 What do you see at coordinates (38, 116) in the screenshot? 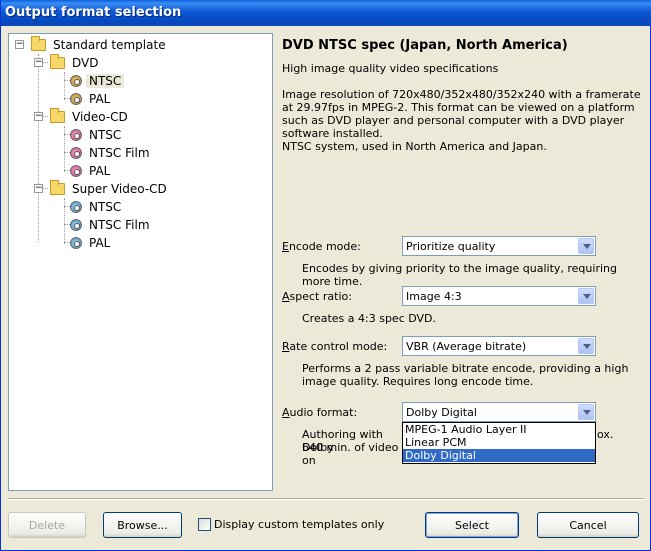
I see `collapse-vcd-toggle: −` at bounding box center [38, 116].